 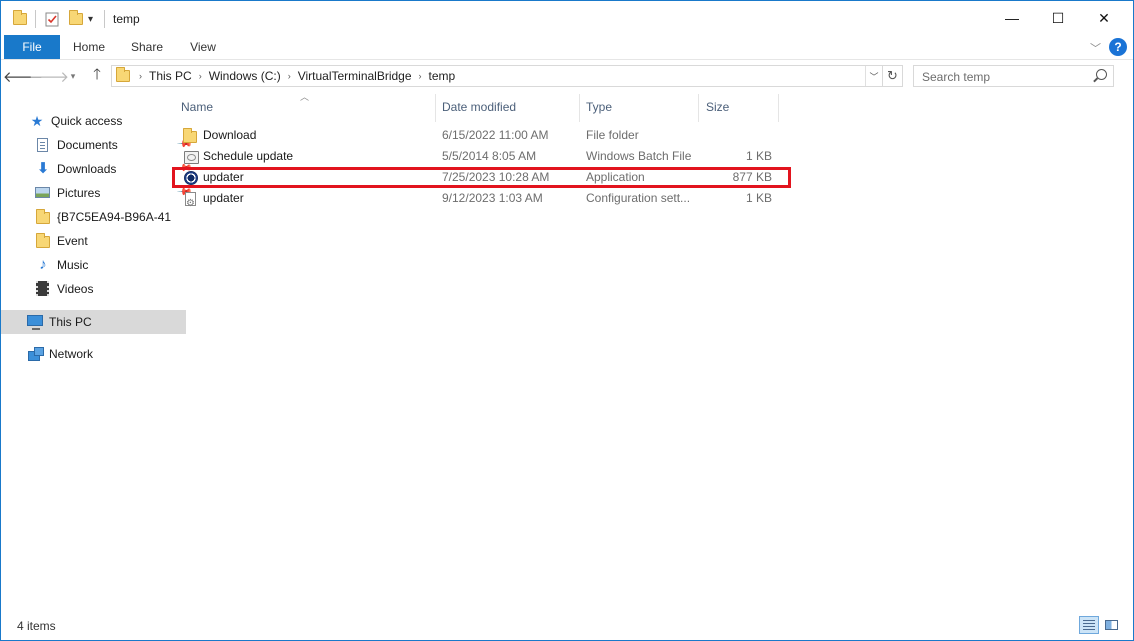 I want to click on file-date: 6/15/2022 11:00 AM, so click(x=495, y=135).